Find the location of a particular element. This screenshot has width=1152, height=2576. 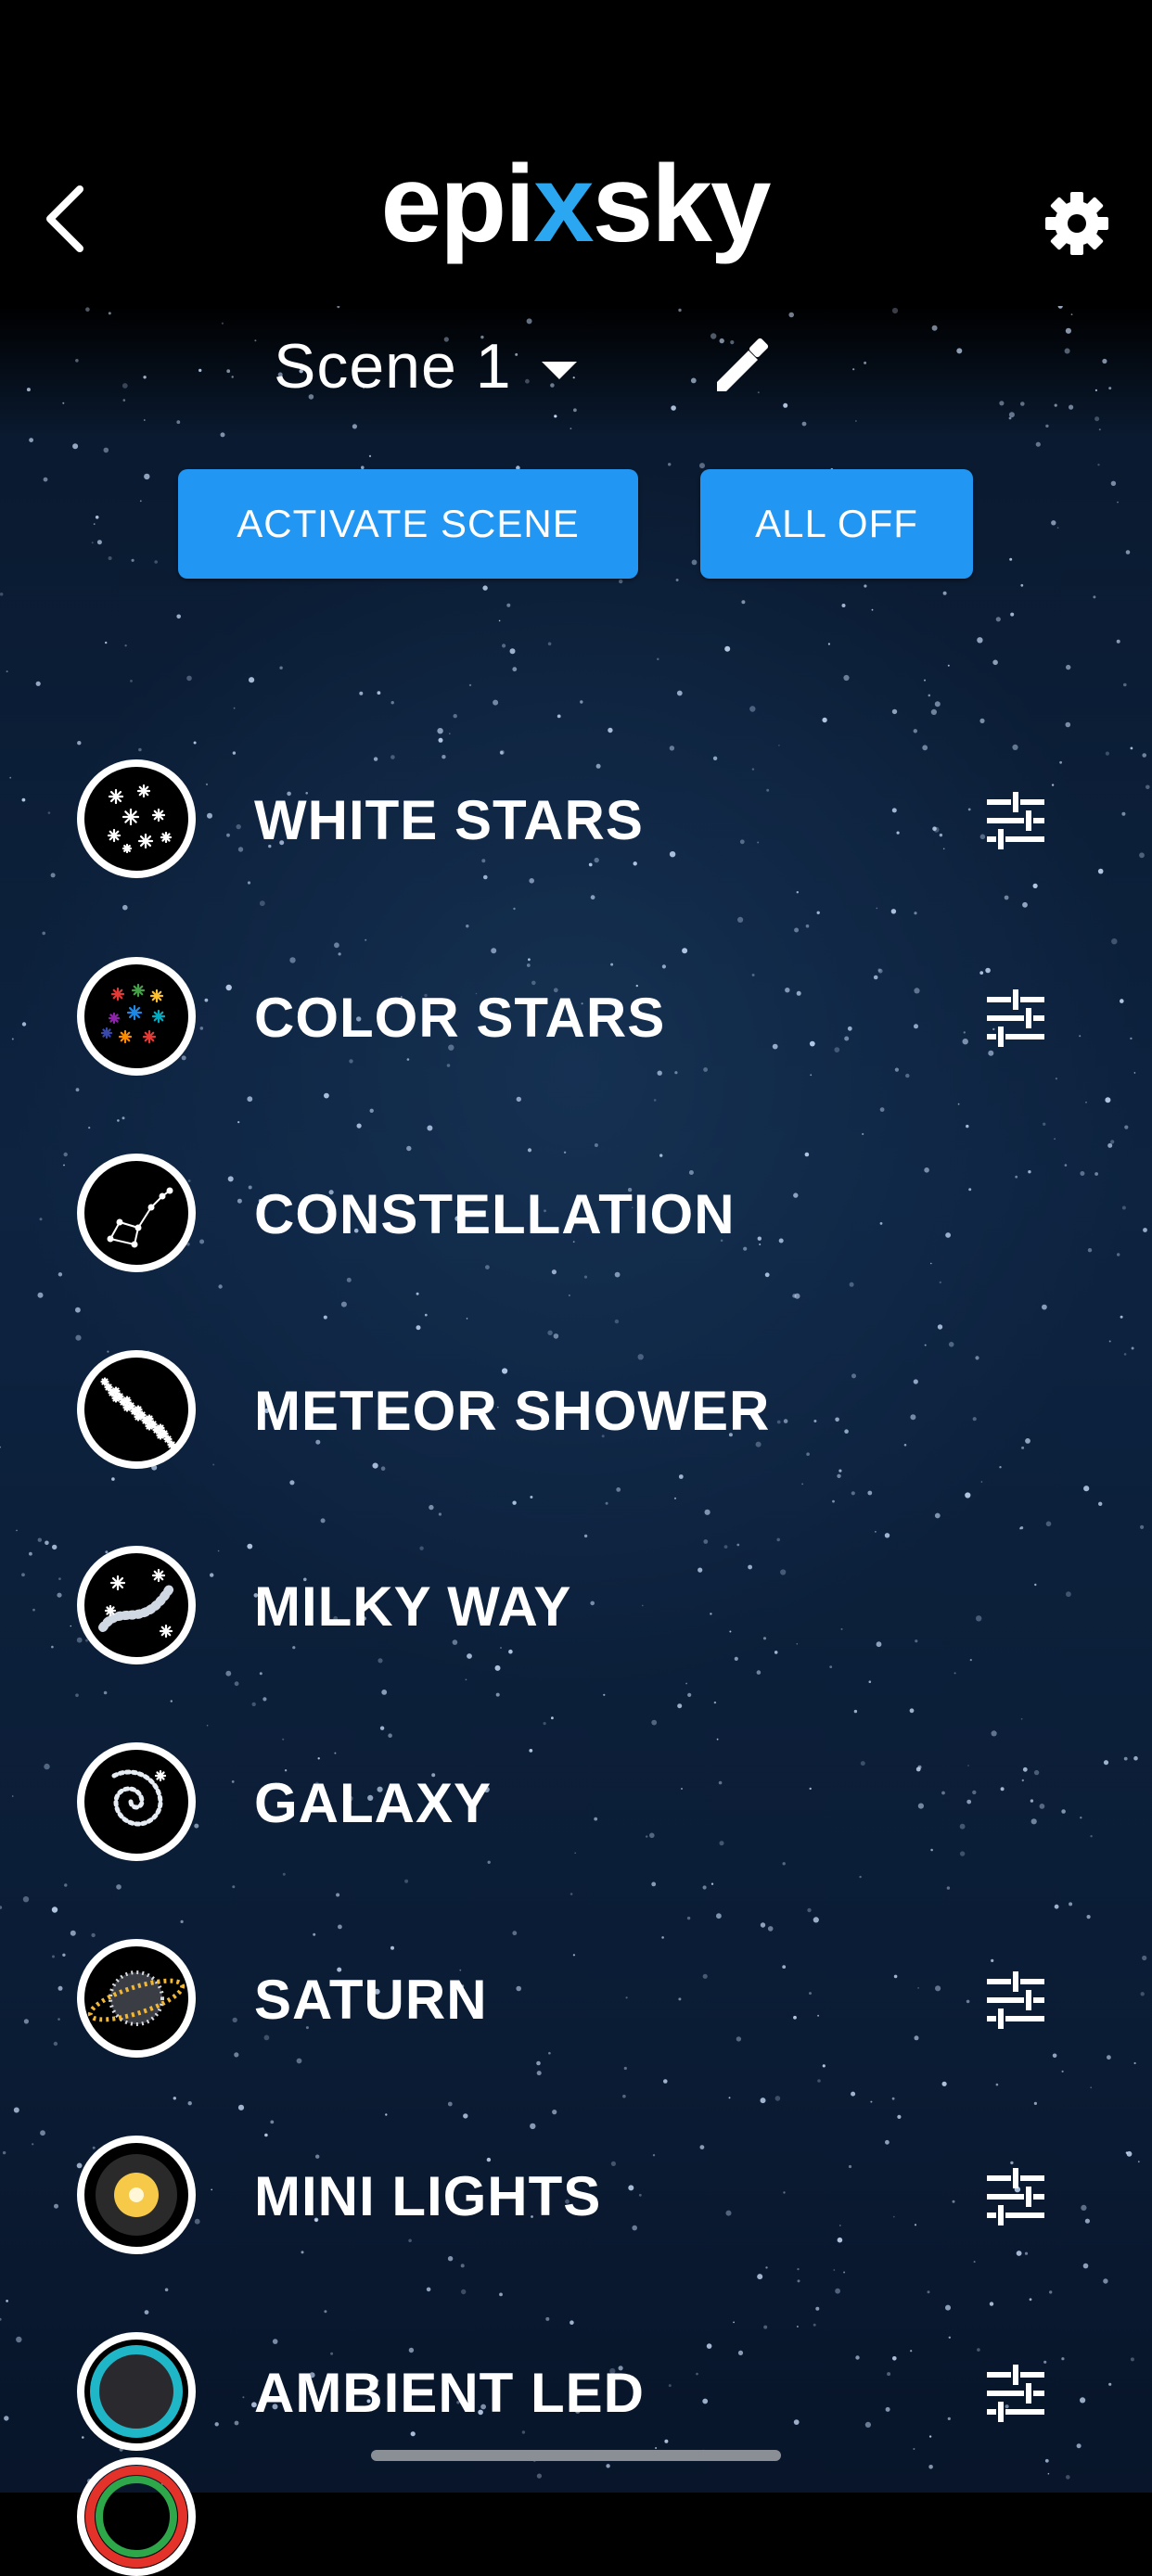

all-off-button: ALL OFF is located at coordinates (836, 524).